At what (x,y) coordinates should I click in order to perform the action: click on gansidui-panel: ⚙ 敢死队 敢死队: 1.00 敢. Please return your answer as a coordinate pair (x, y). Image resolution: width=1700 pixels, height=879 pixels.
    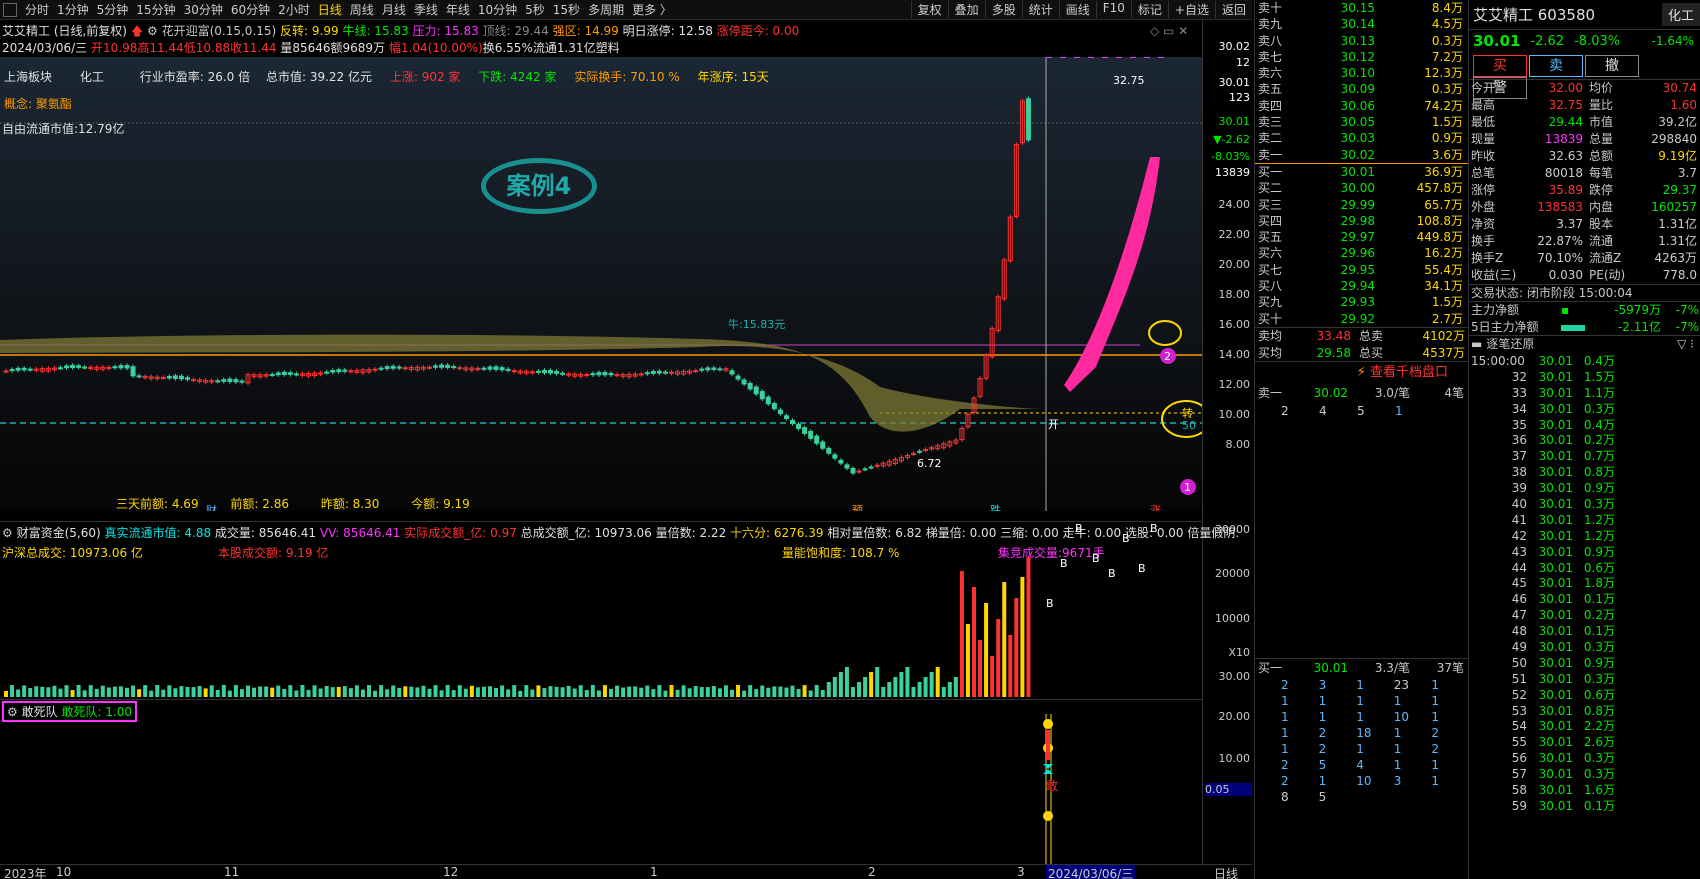
    Looking at the image, I should click on (601, 782).